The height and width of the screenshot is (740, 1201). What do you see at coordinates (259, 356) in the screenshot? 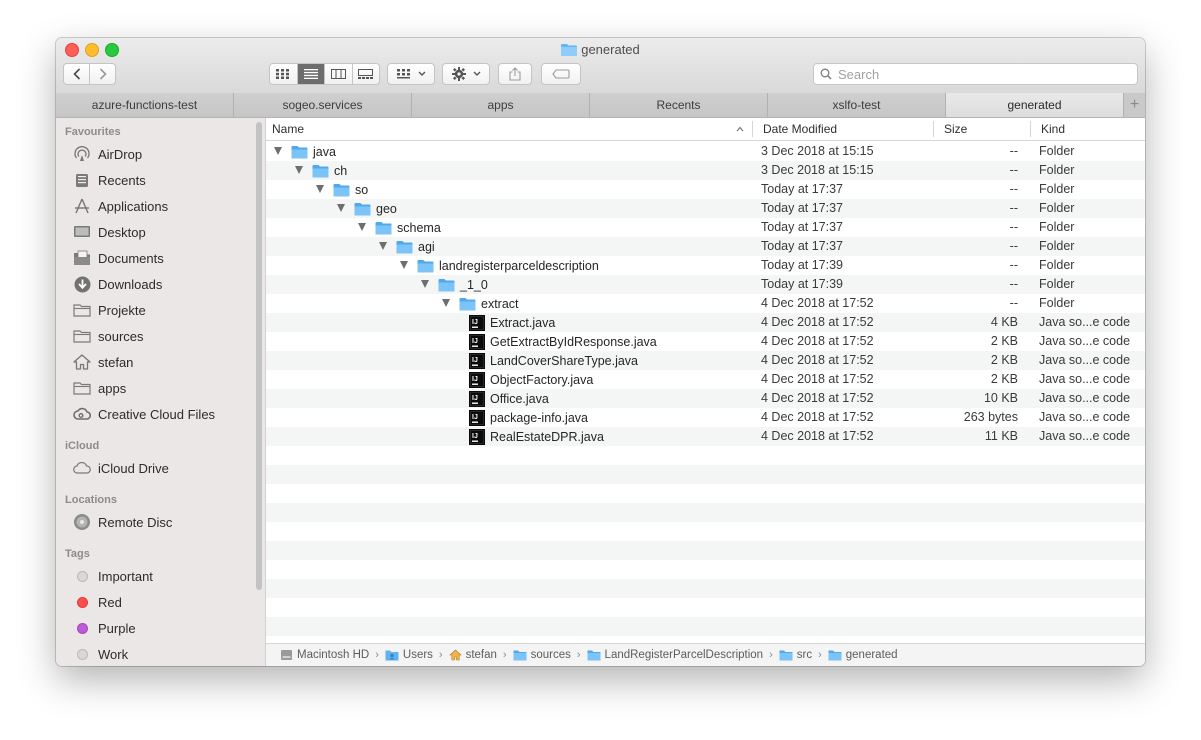
I see `sidebar-scrollbar` at bounding box center [259, 356].